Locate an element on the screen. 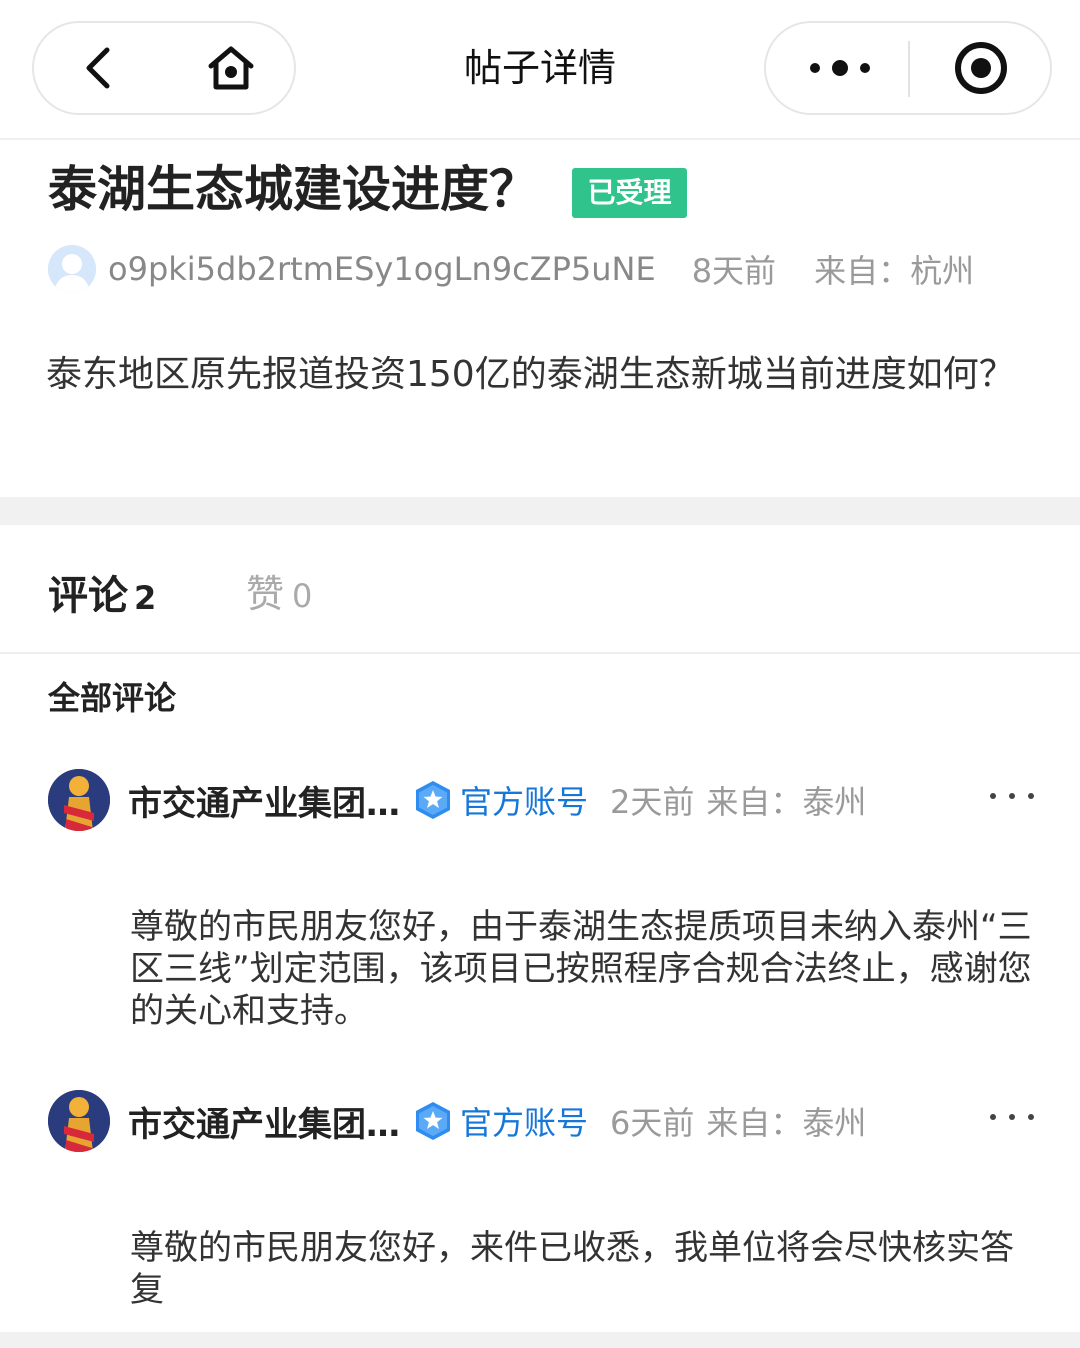 Image resolution: width=1080 pixels, height=1348 pixels. tab-likes: 赞 0 is located at coordinates (279, 591).